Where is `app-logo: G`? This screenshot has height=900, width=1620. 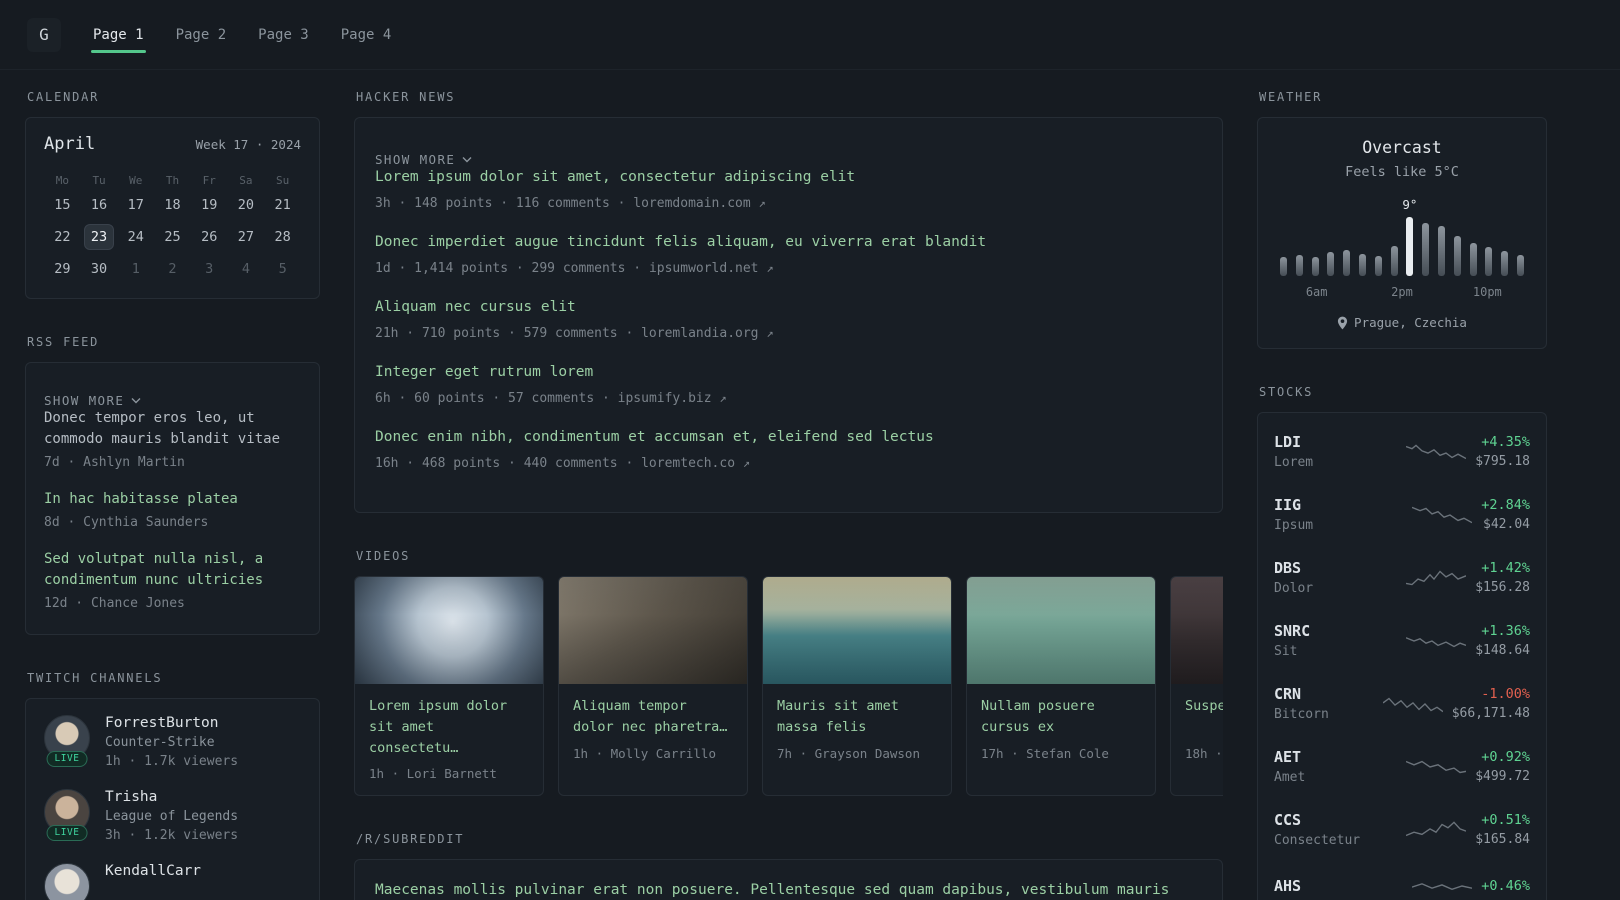
app-logo: G is located at coordinates (44, 34).